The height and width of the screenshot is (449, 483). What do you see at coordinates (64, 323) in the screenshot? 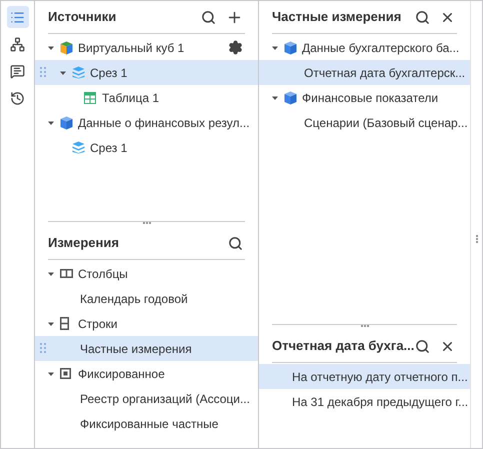
I see `rows-icon` at bounding box center [64, 323].